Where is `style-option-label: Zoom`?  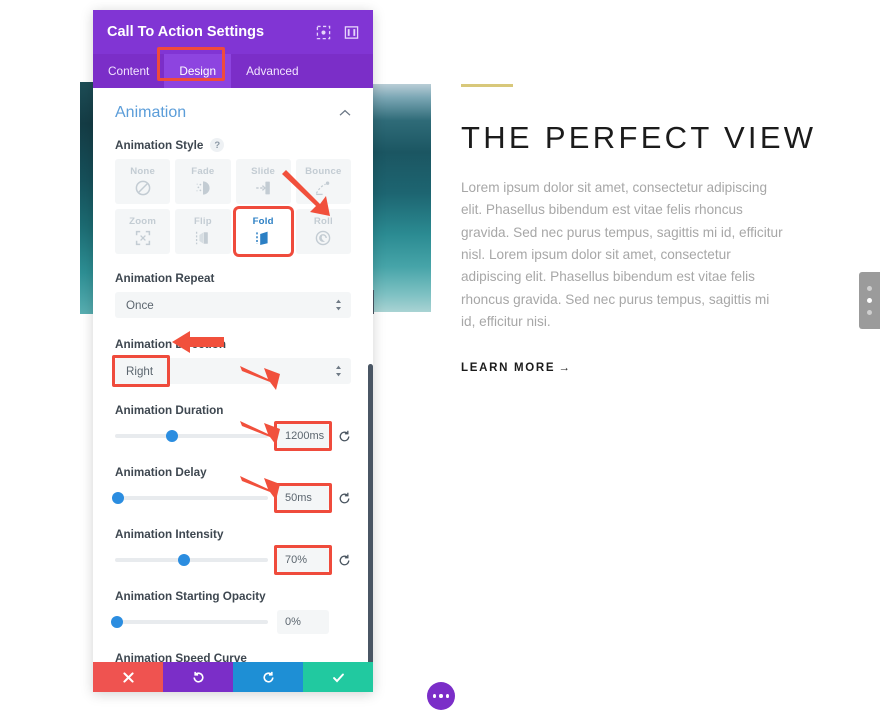 style-option-label: Zoom is located at coordinates (143, 221).